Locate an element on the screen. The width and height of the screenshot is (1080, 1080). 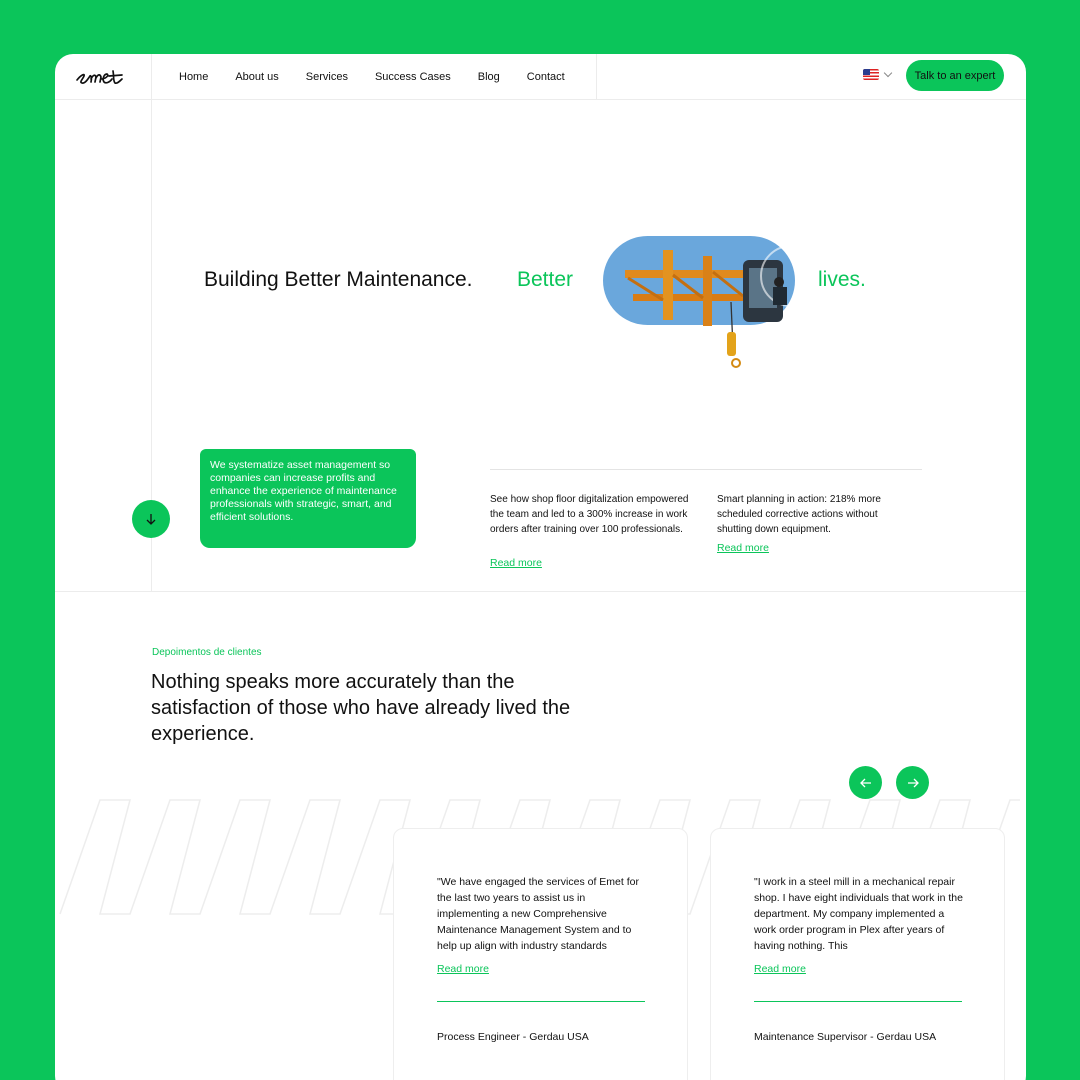
section-divider is located at coordinates (540, 591).